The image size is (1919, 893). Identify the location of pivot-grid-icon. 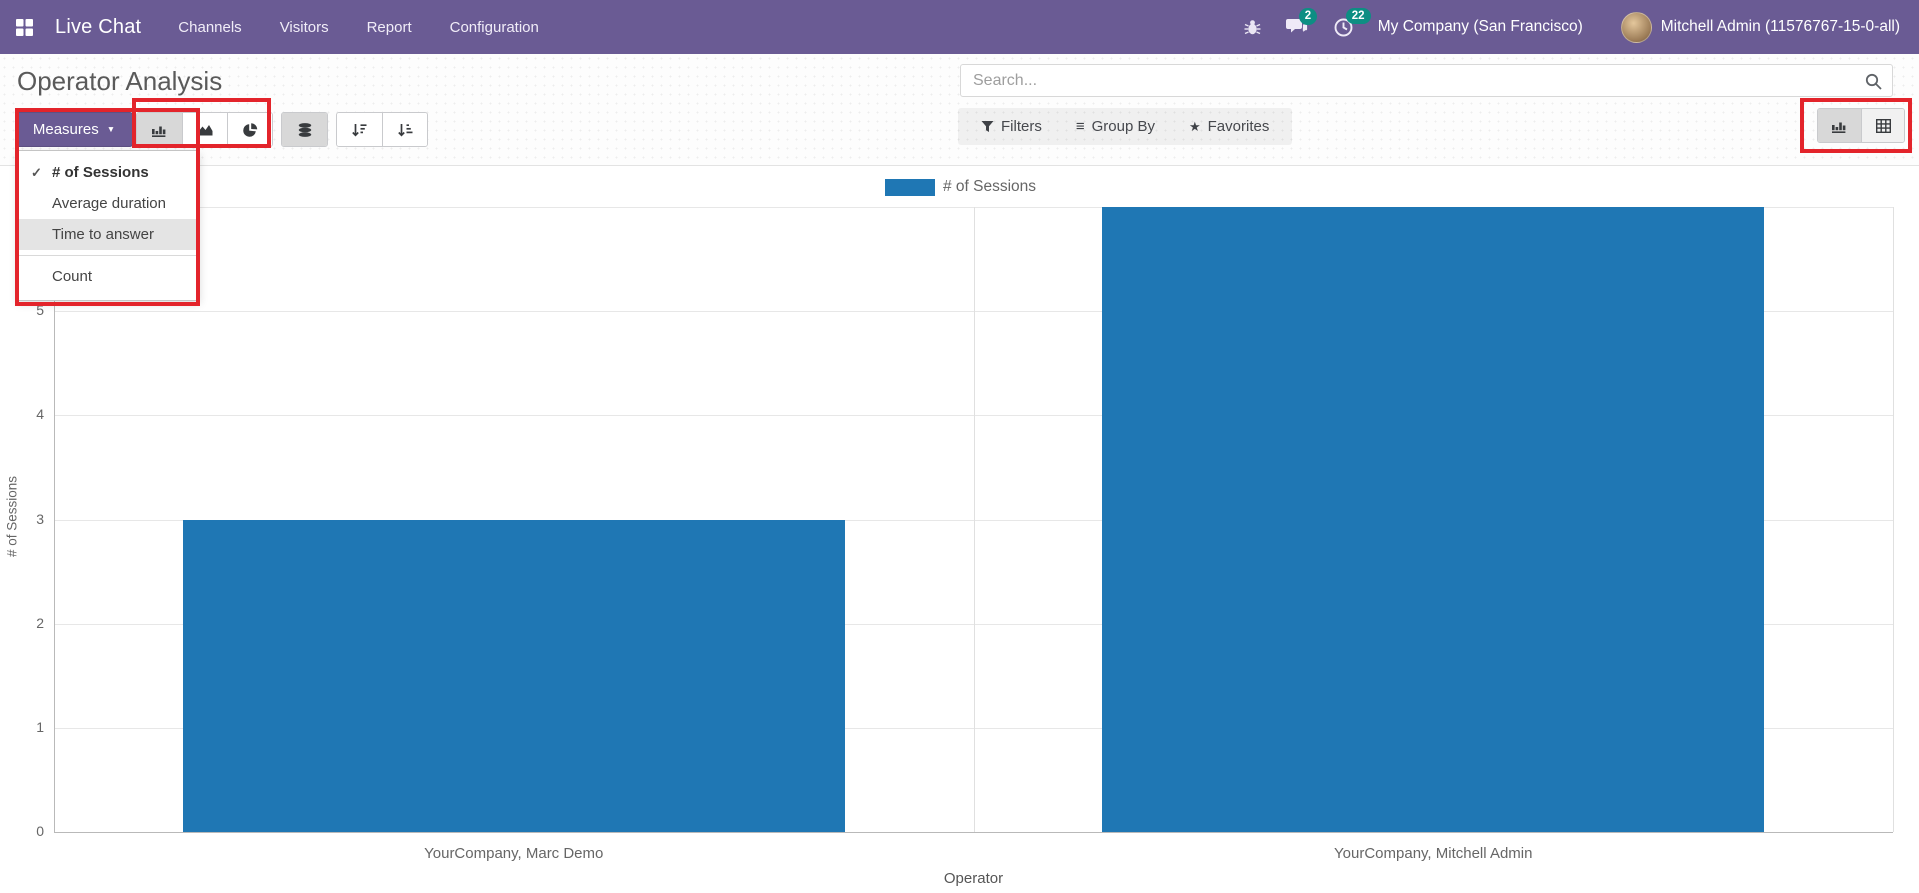
(1883, 125).